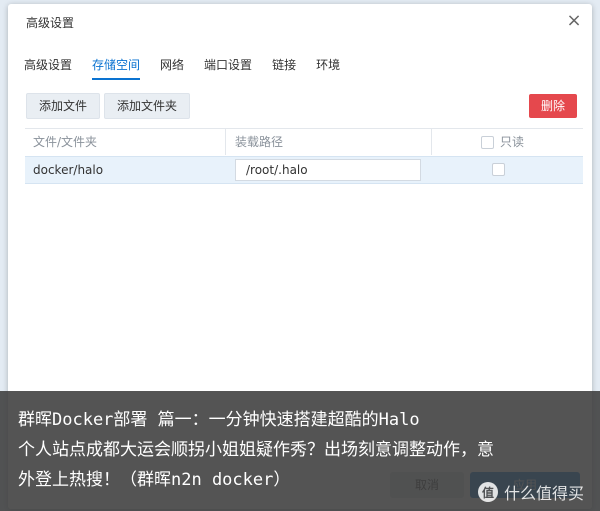 The width and height of the screenshot is (600, 511). What do you see at coordinates (487, 142) in the screenshot?
I see `readonly-all-checkbox` at bounding box center [487, 142].